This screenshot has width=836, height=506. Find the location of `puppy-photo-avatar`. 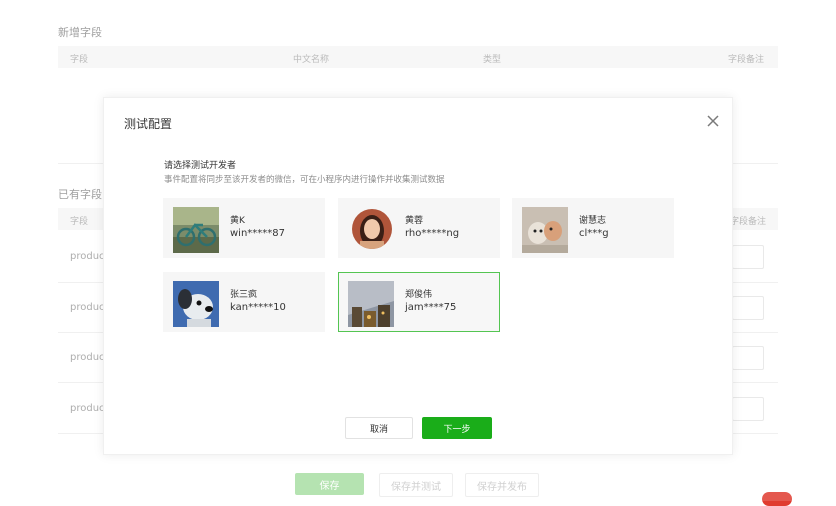

puppy-photo-avatar is located at coordinates (545, 230).